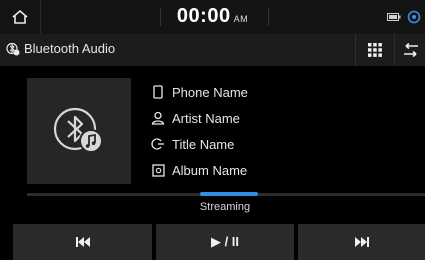 The height and width of the screenshot is (260, 425). I want to click on album-icon, so click(158, 170).